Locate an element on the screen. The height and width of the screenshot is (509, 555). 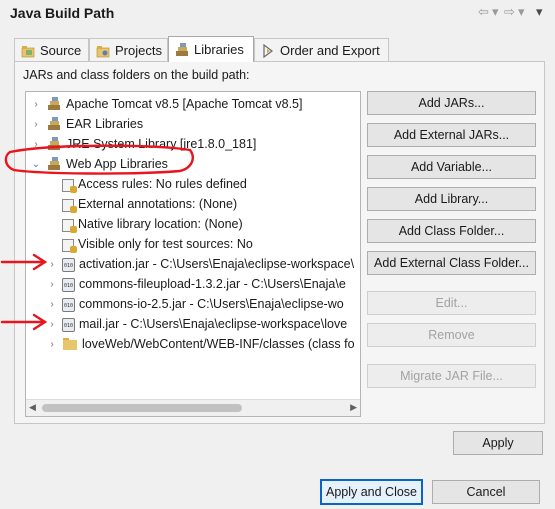
apply-and-close-button: Apply and Close is located at coordinates (371, 492).